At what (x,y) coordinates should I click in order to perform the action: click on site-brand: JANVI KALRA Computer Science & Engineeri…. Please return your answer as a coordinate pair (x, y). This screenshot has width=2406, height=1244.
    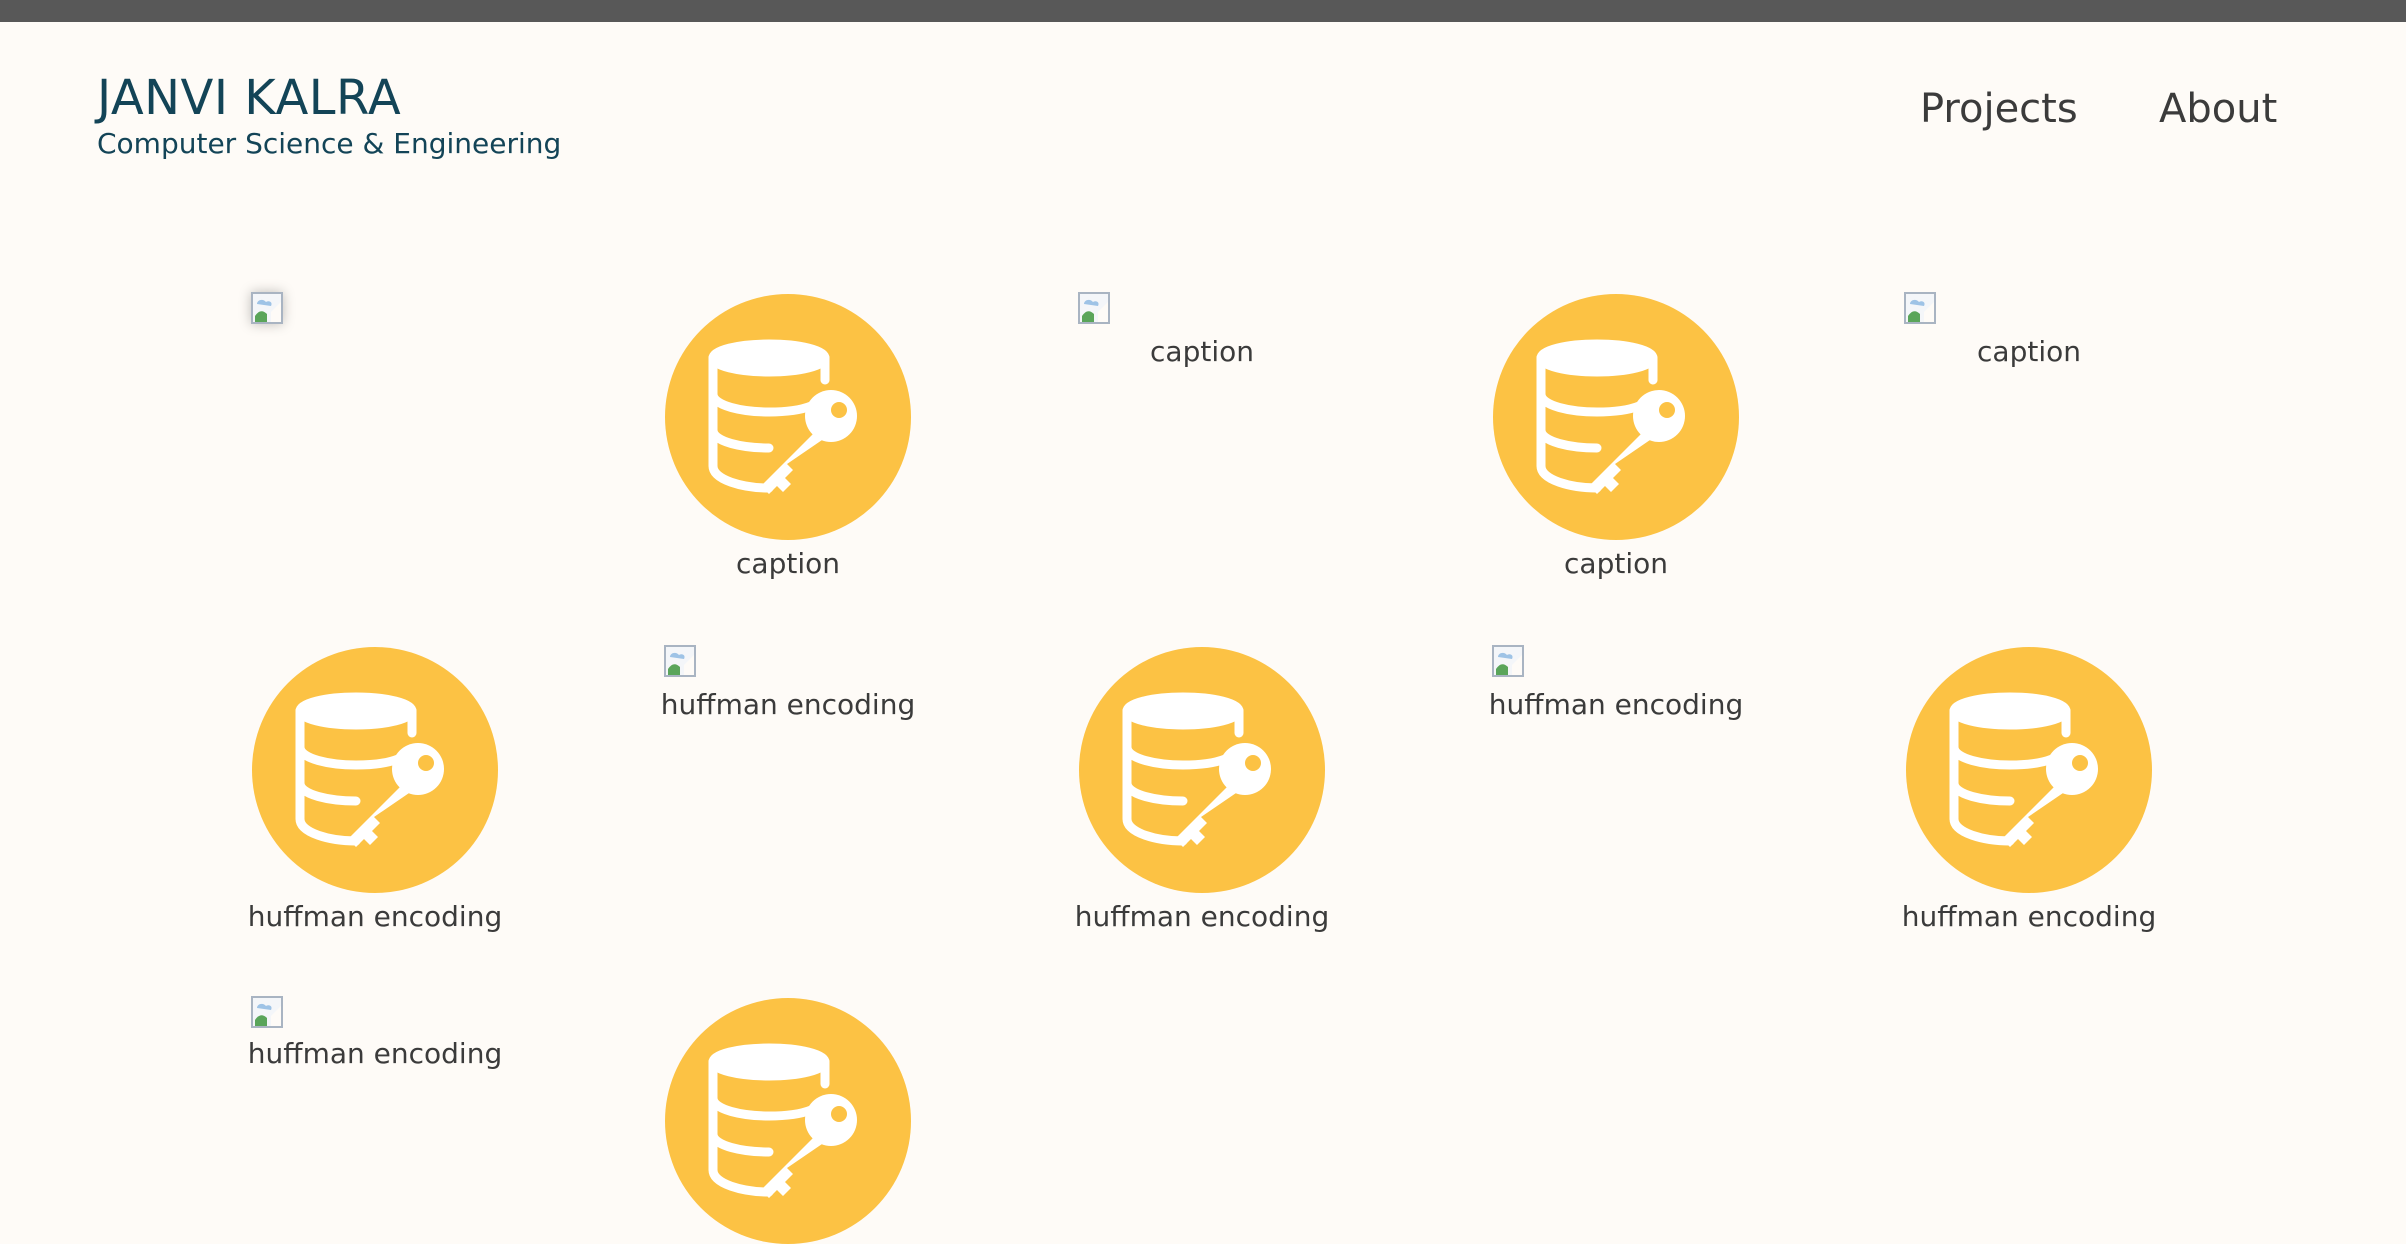
    Looking at the image, I should click on (329, 115).